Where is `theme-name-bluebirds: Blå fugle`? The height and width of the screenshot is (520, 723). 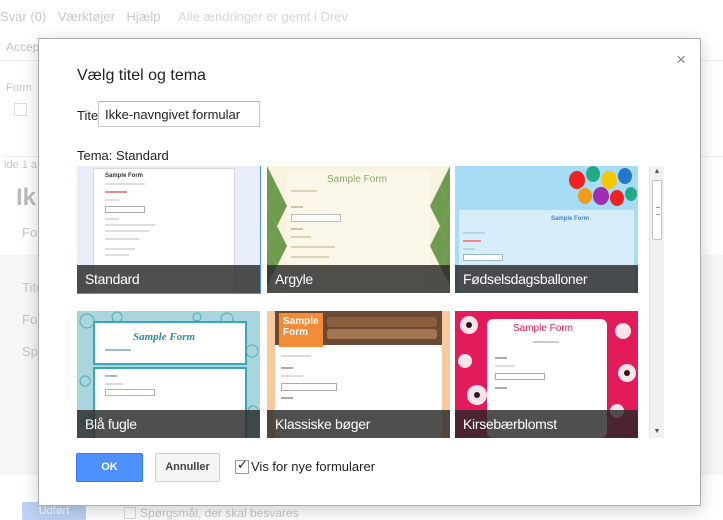
theme-name-bluebirds: Blå fugle is located at coordinates (168, 424).